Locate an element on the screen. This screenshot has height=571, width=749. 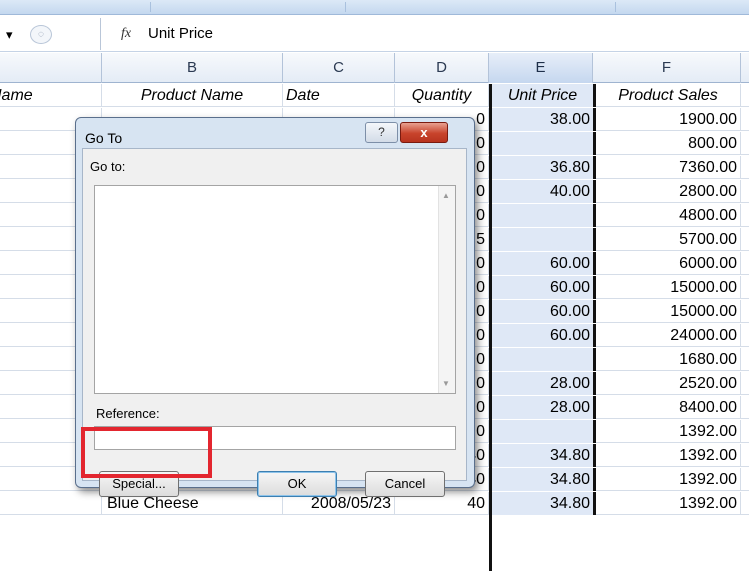
column-header-a is located at coordinates (51, 68).